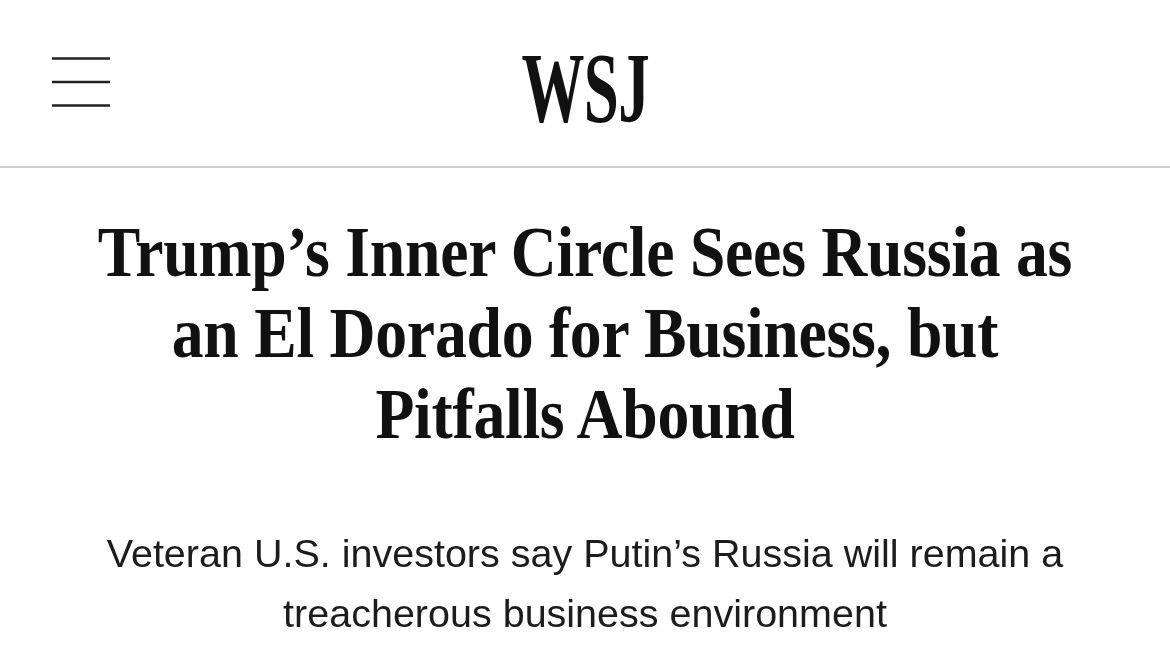 The height and width of the screenshot is (672, 1170). What do you see at coordinates (585, 583) in the screenshot?
I see `article-summary: Veteran U.S. investors say Putin’s Russia will remain a treacherous business environment` at bounding box center [585, 583].